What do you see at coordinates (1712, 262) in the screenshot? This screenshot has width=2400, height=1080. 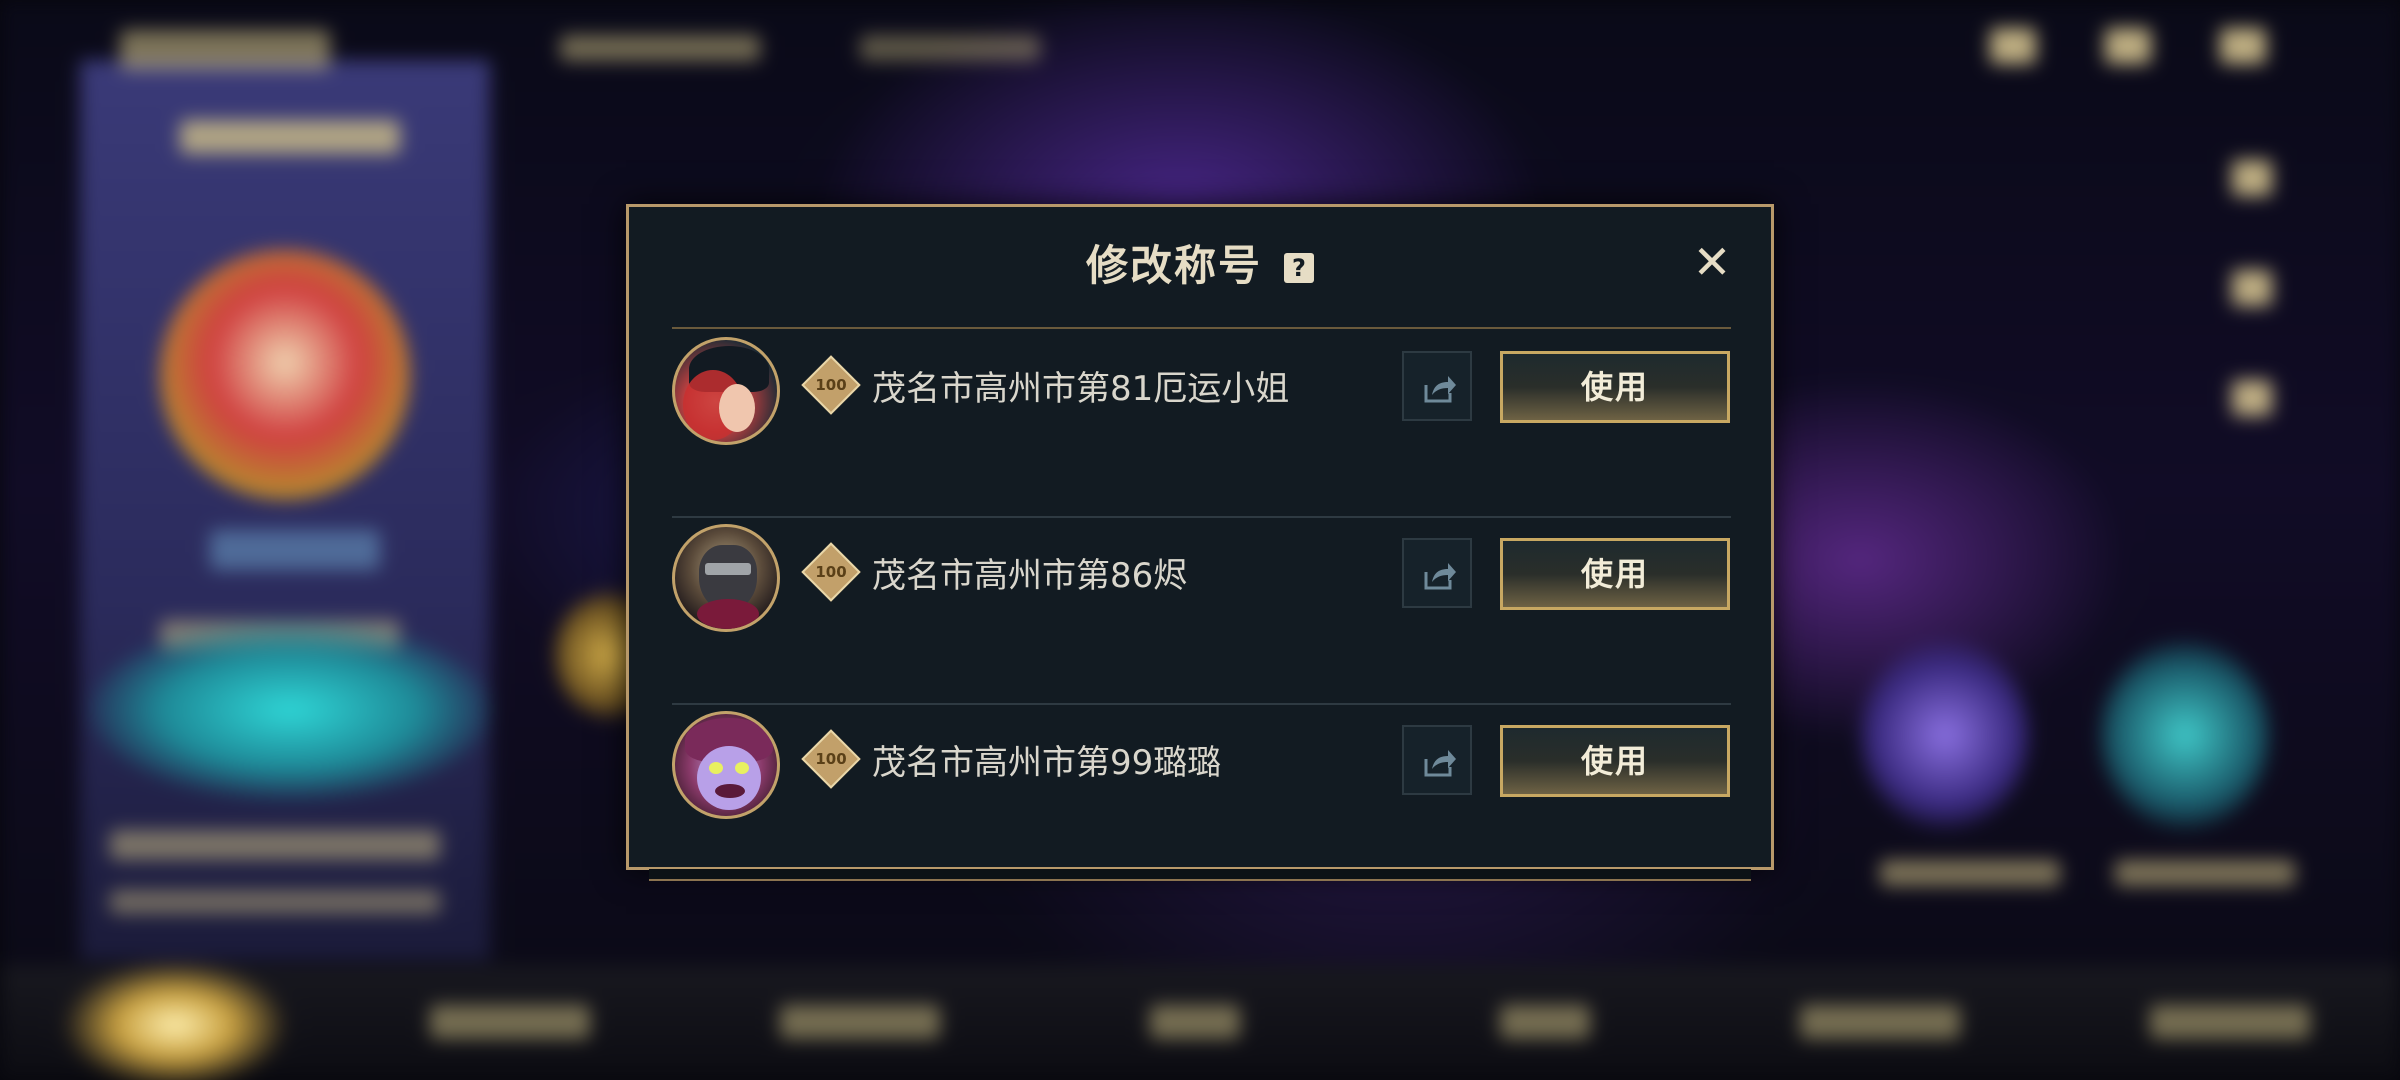 I see `close-icon: ✕` at bounding box center [1712, 262].